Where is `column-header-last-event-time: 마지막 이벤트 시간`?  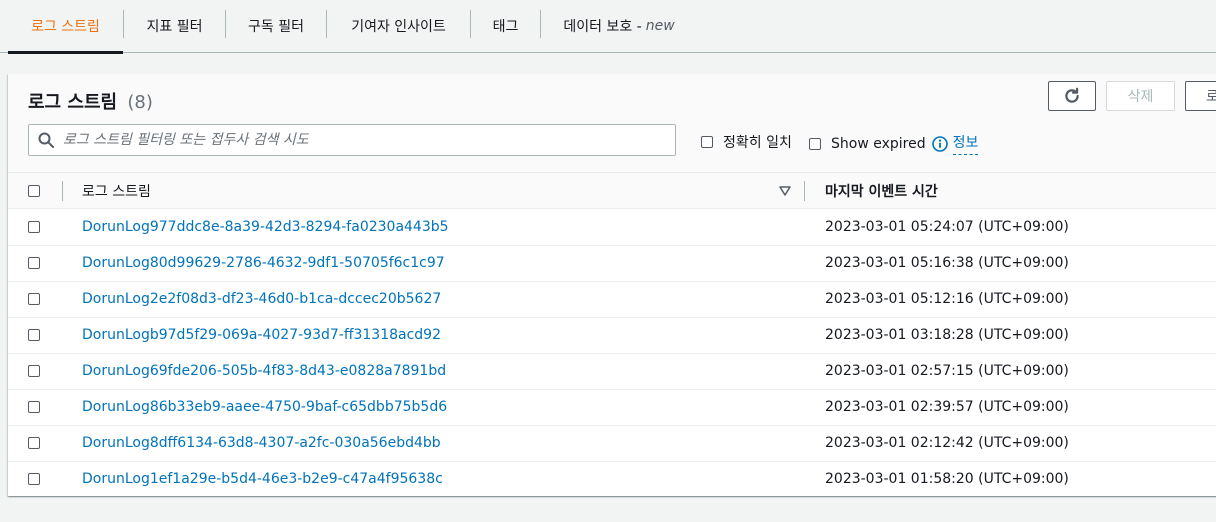
column-header-last-event-time: 마지막 이벤트 시간 is located at coordinates (881, 190).